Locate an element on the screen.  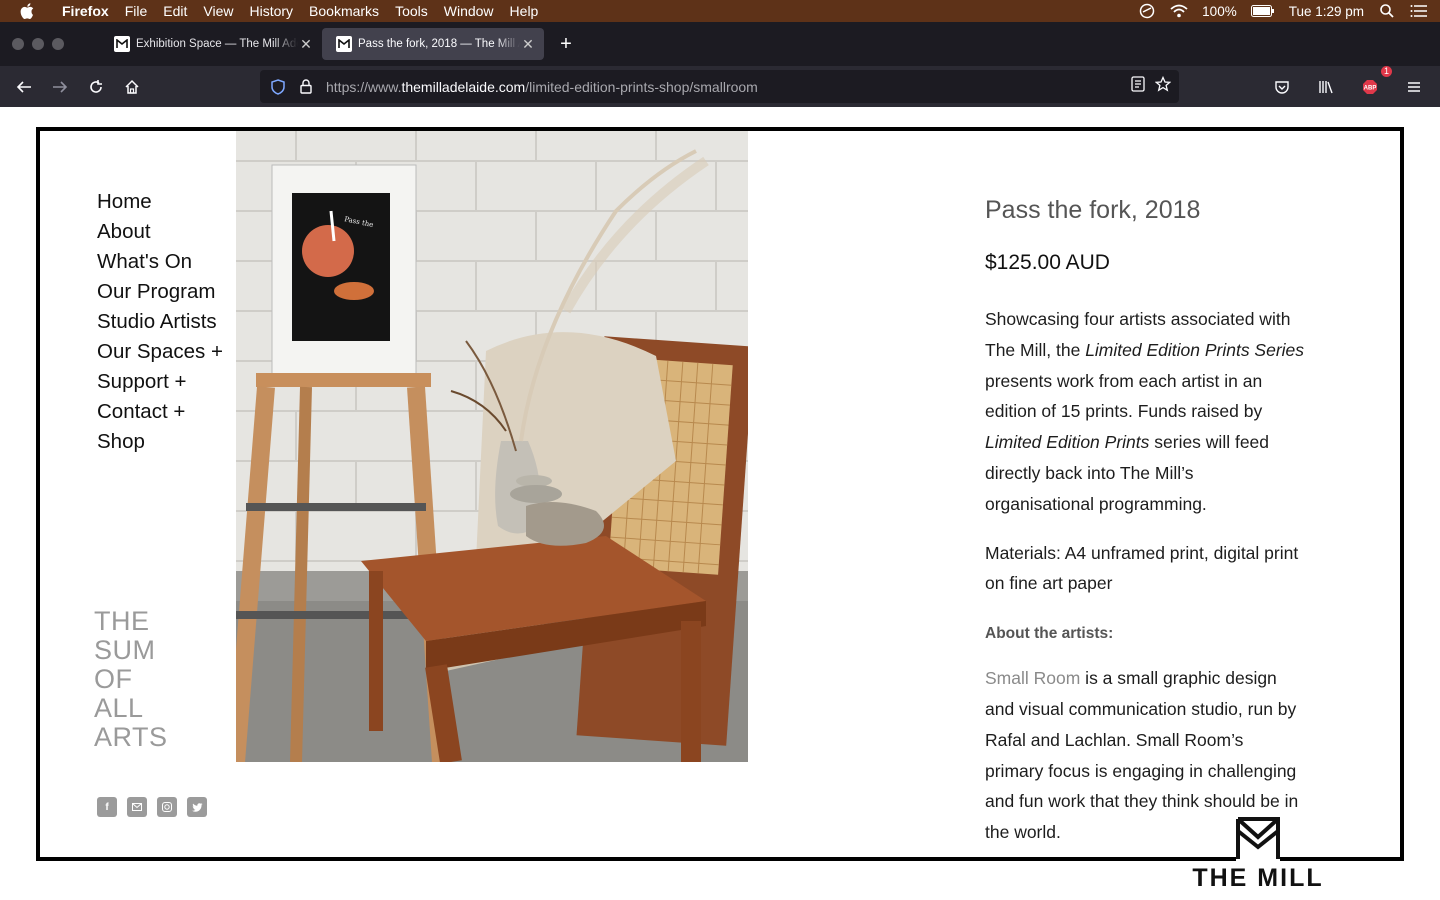
twitter-icon is located at coordinates (197, 807).